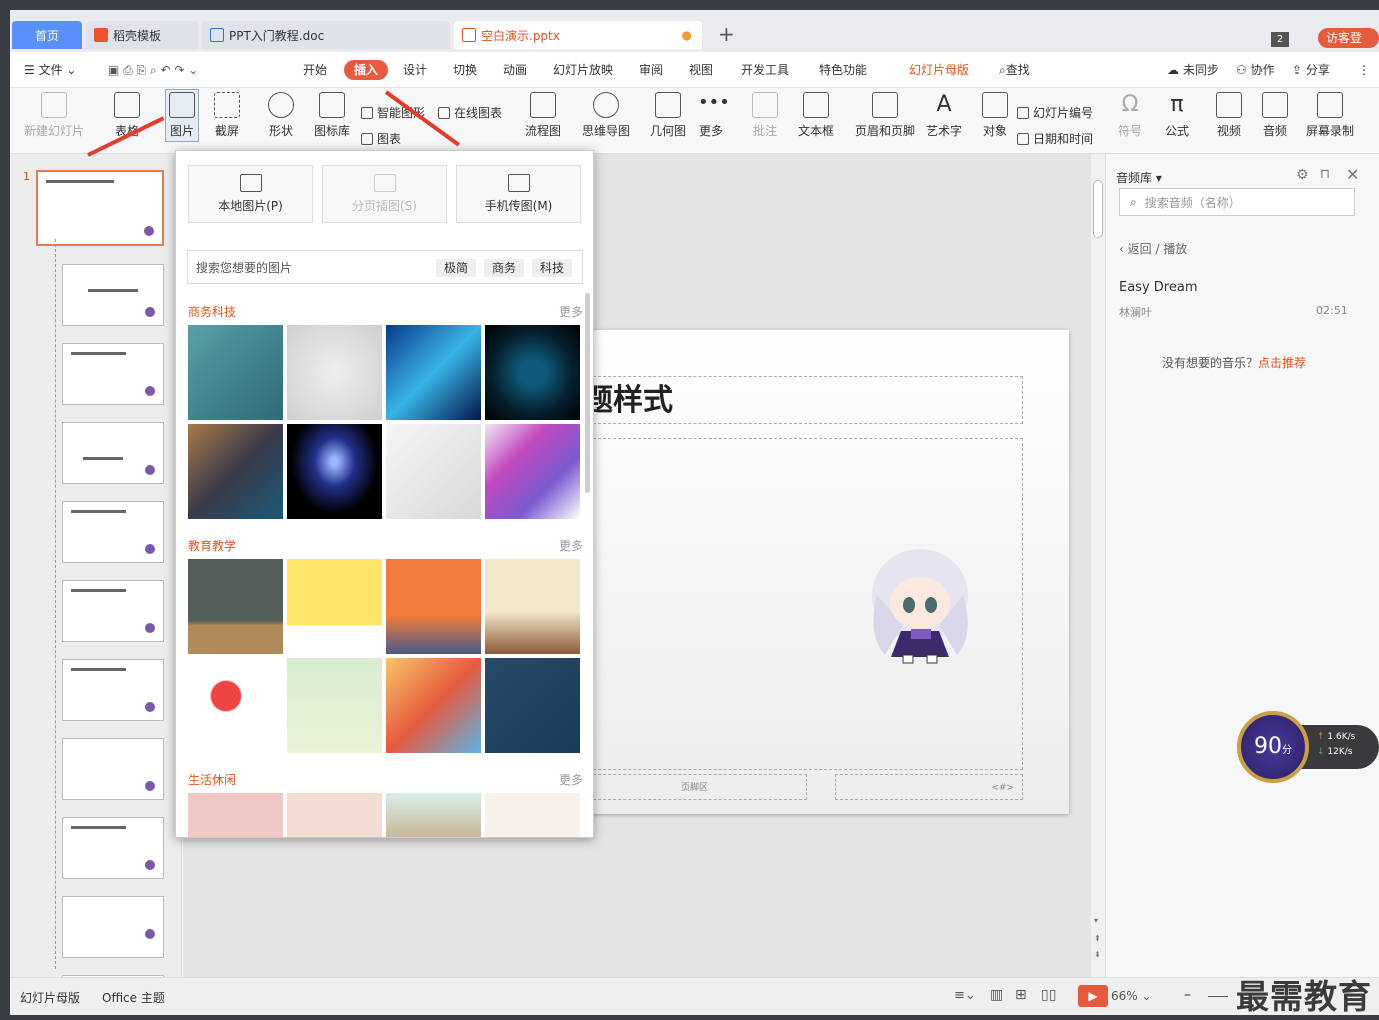 The width and height of the screenshot is (1379, 1020). Describe the element at coordinates (182, 115) in the screenshot. I see `picture-button: 图片` at that location.